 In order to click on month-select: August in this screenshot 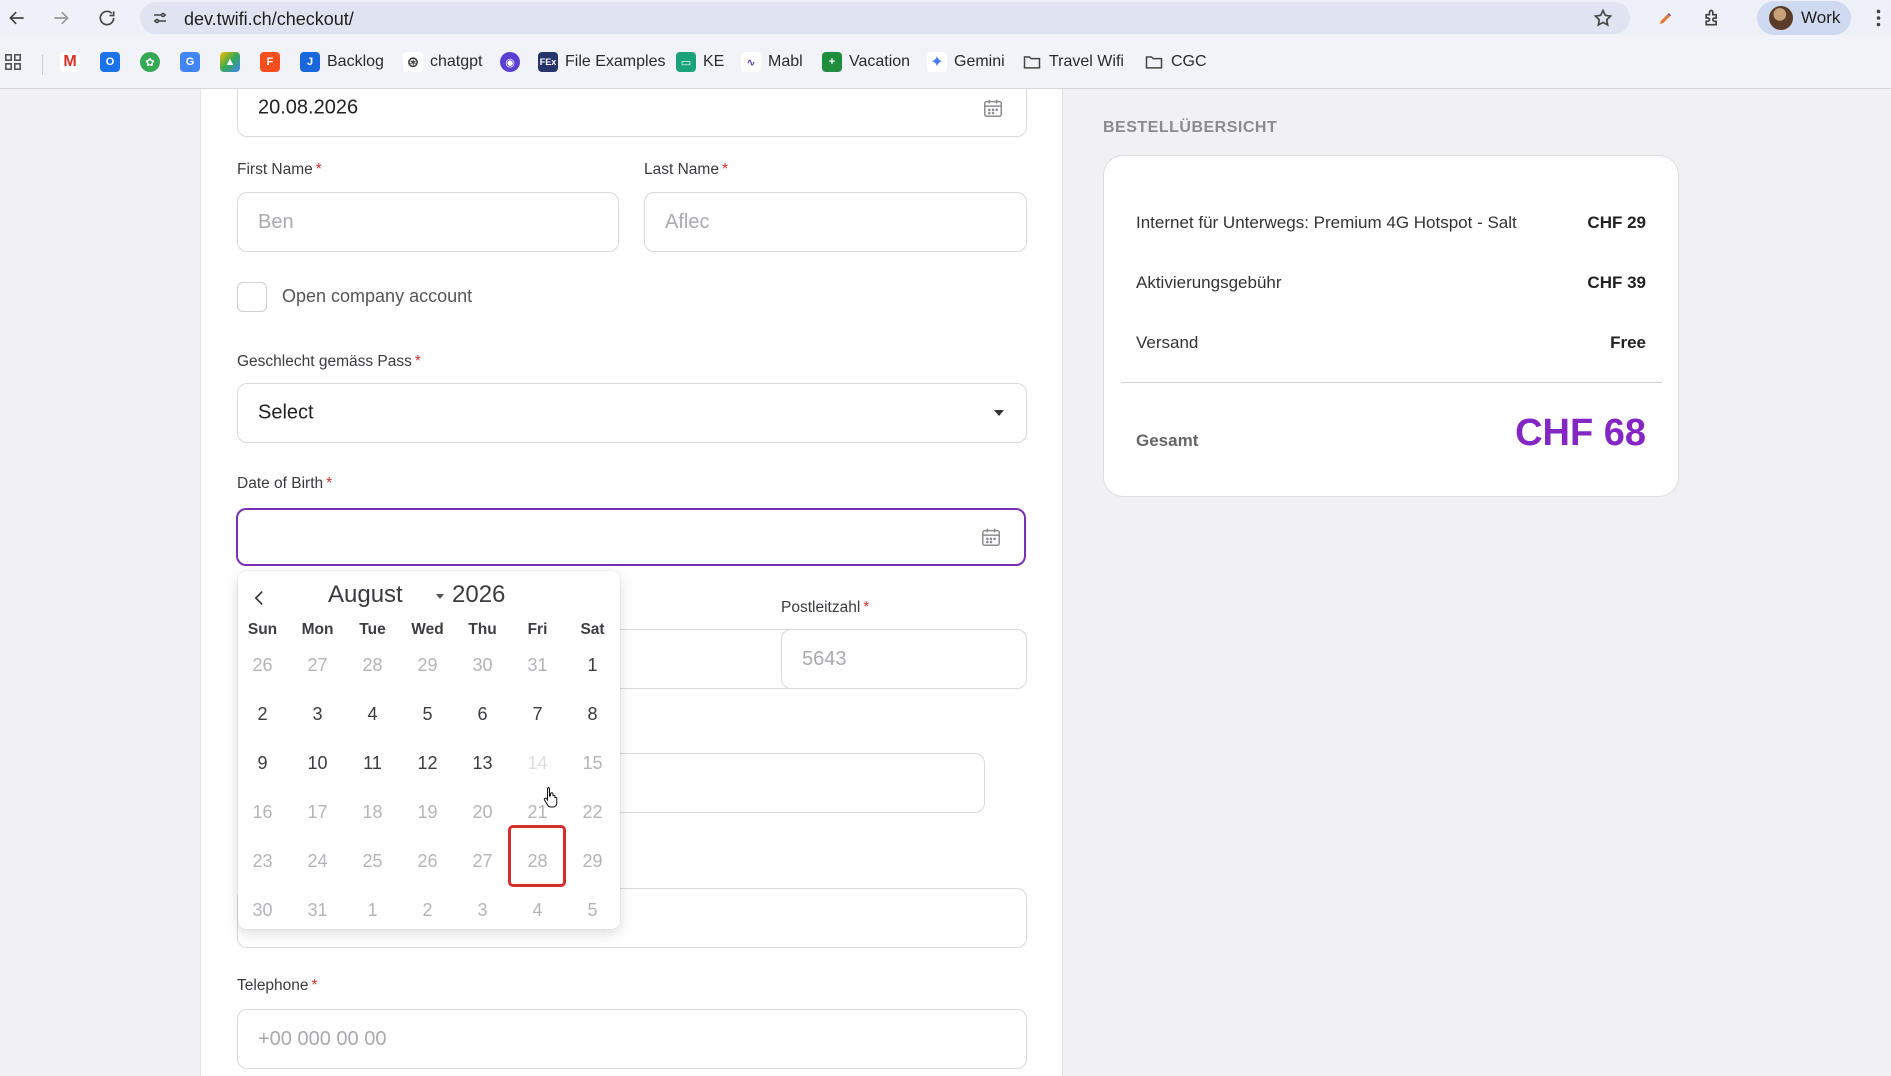, I will do `click(365, 595)`.